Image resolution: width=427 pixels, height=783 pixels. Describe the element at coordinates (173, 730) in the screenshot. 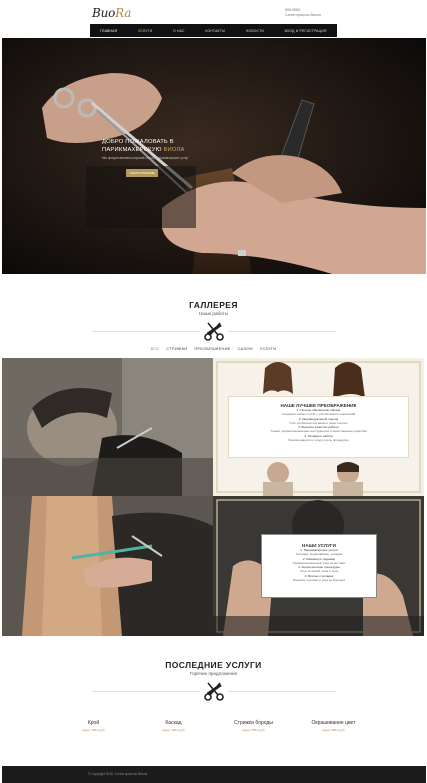

I see `service-price: Цена: 400.0 руб` at that location.